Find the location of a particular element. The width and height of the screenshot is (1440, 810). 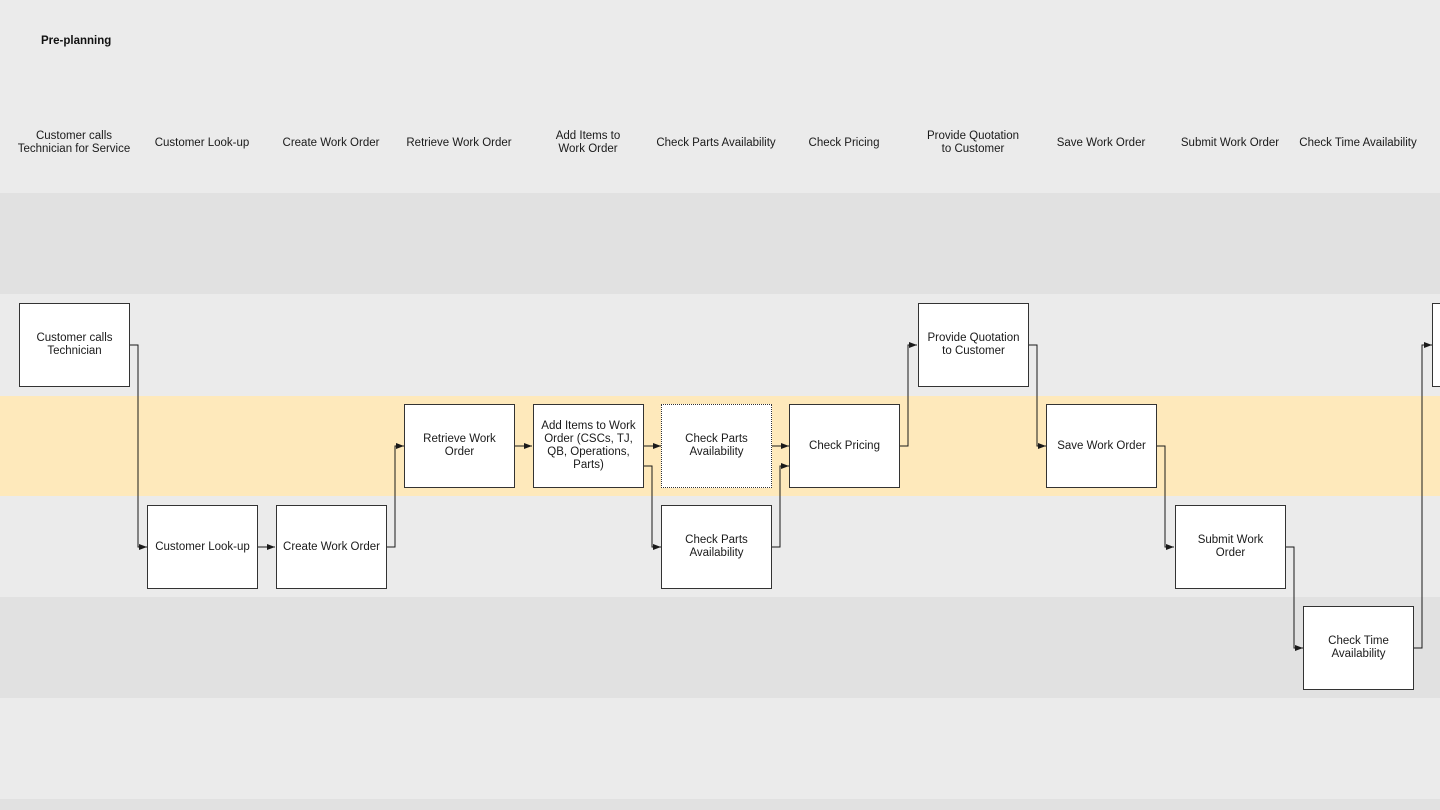

column-header: Save Work Order is located at coordinates (1101, 142).